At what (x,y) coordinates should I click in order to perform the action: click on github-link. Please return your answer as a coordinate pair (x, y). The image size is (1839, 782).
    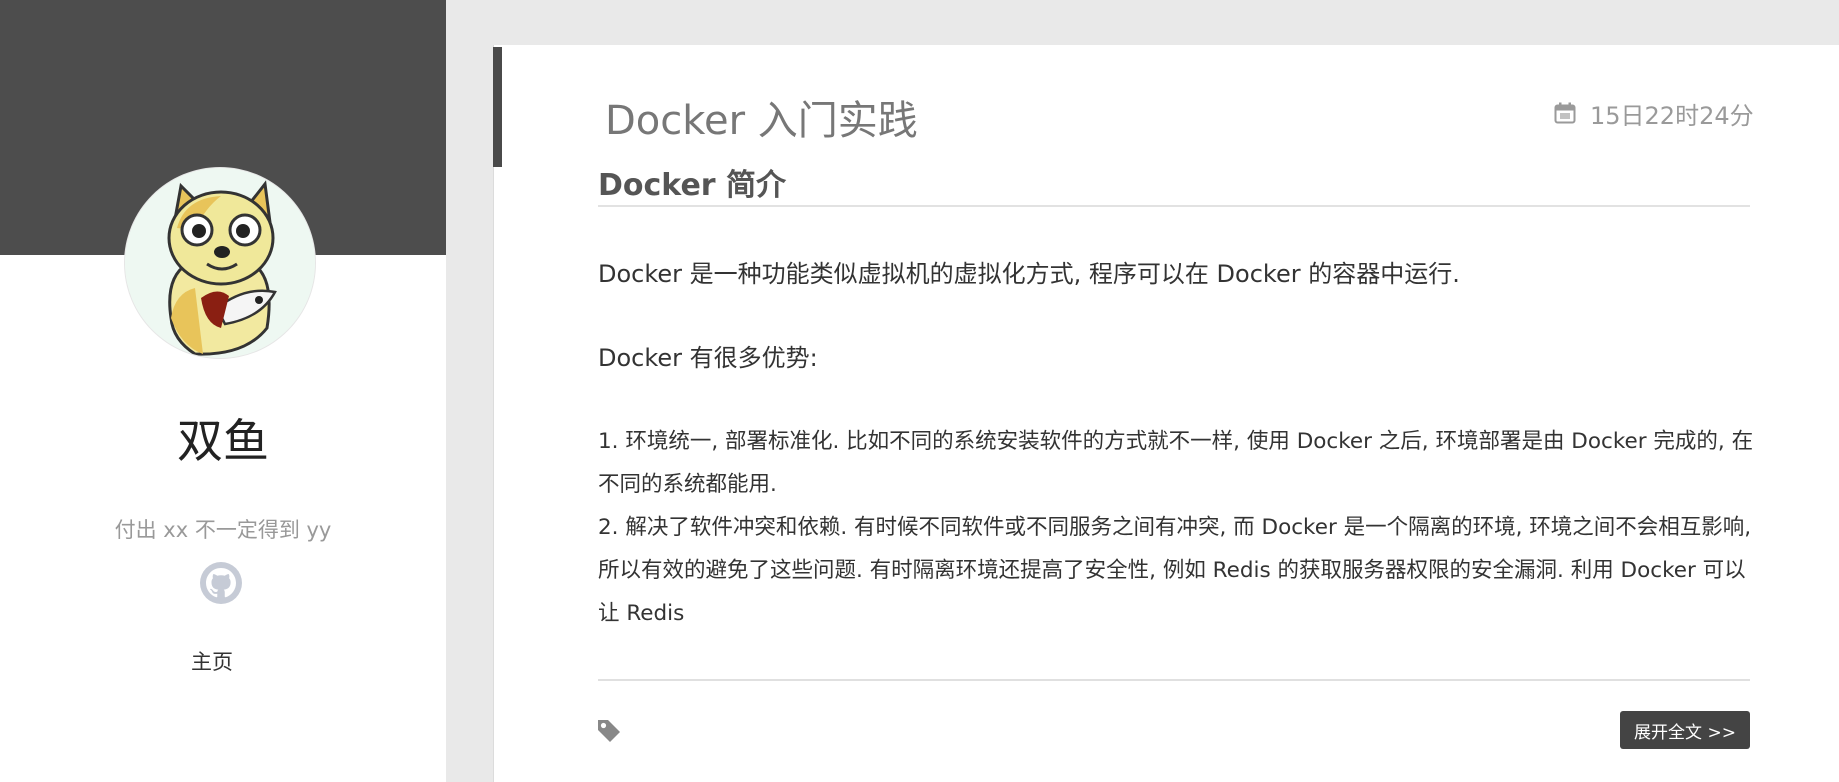
    Looking at the image, I should click on (221, 583).